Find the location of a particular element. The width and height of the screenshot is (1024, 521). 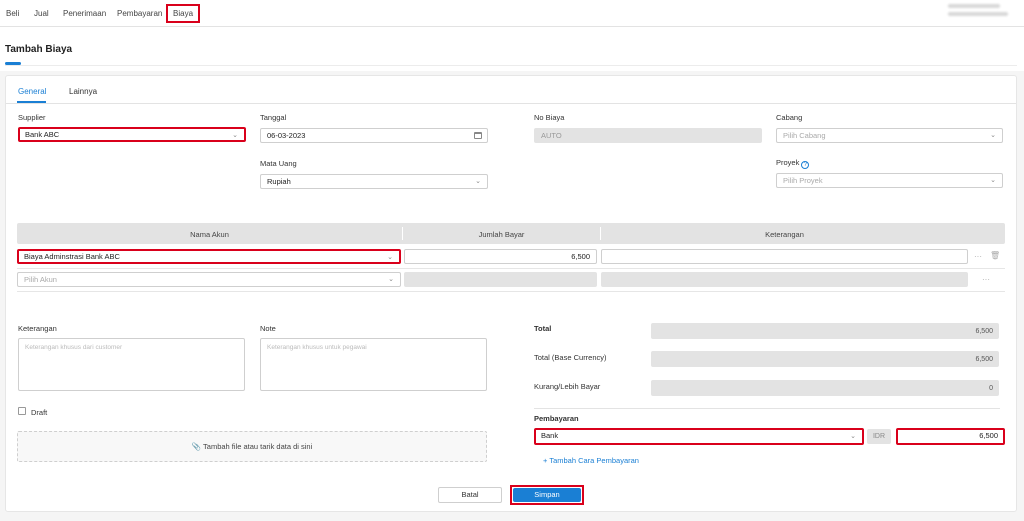

tab-divider is located at coordinates (511, 103).